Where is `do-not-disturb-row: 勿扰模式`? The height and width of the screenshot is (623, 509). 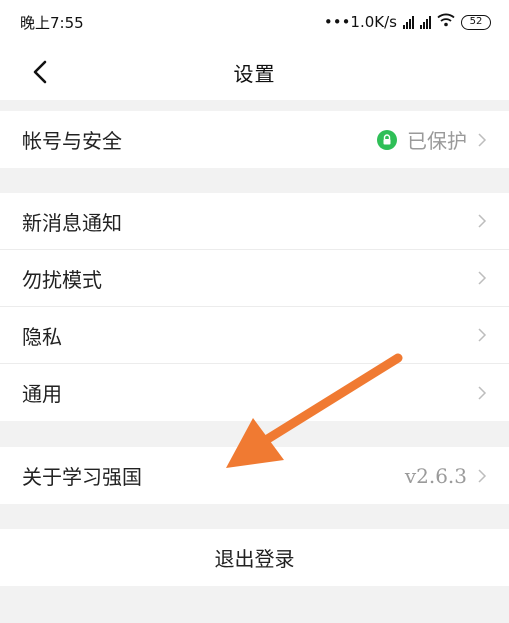 do-not-disturb-row: 勿扰模式 is located at coordinates (254, 278).